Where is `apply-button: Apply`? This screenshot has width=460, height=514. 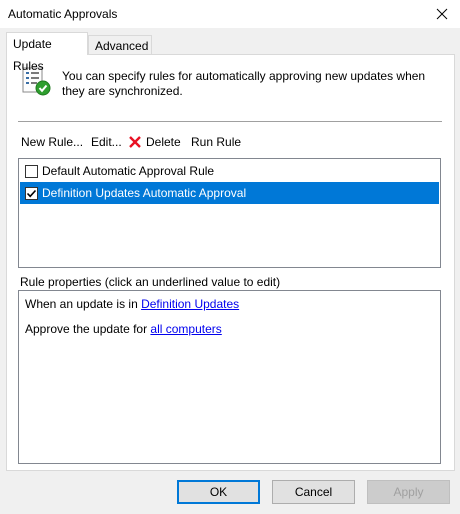 apply-button: Apply is located at coordinates (408, 492).